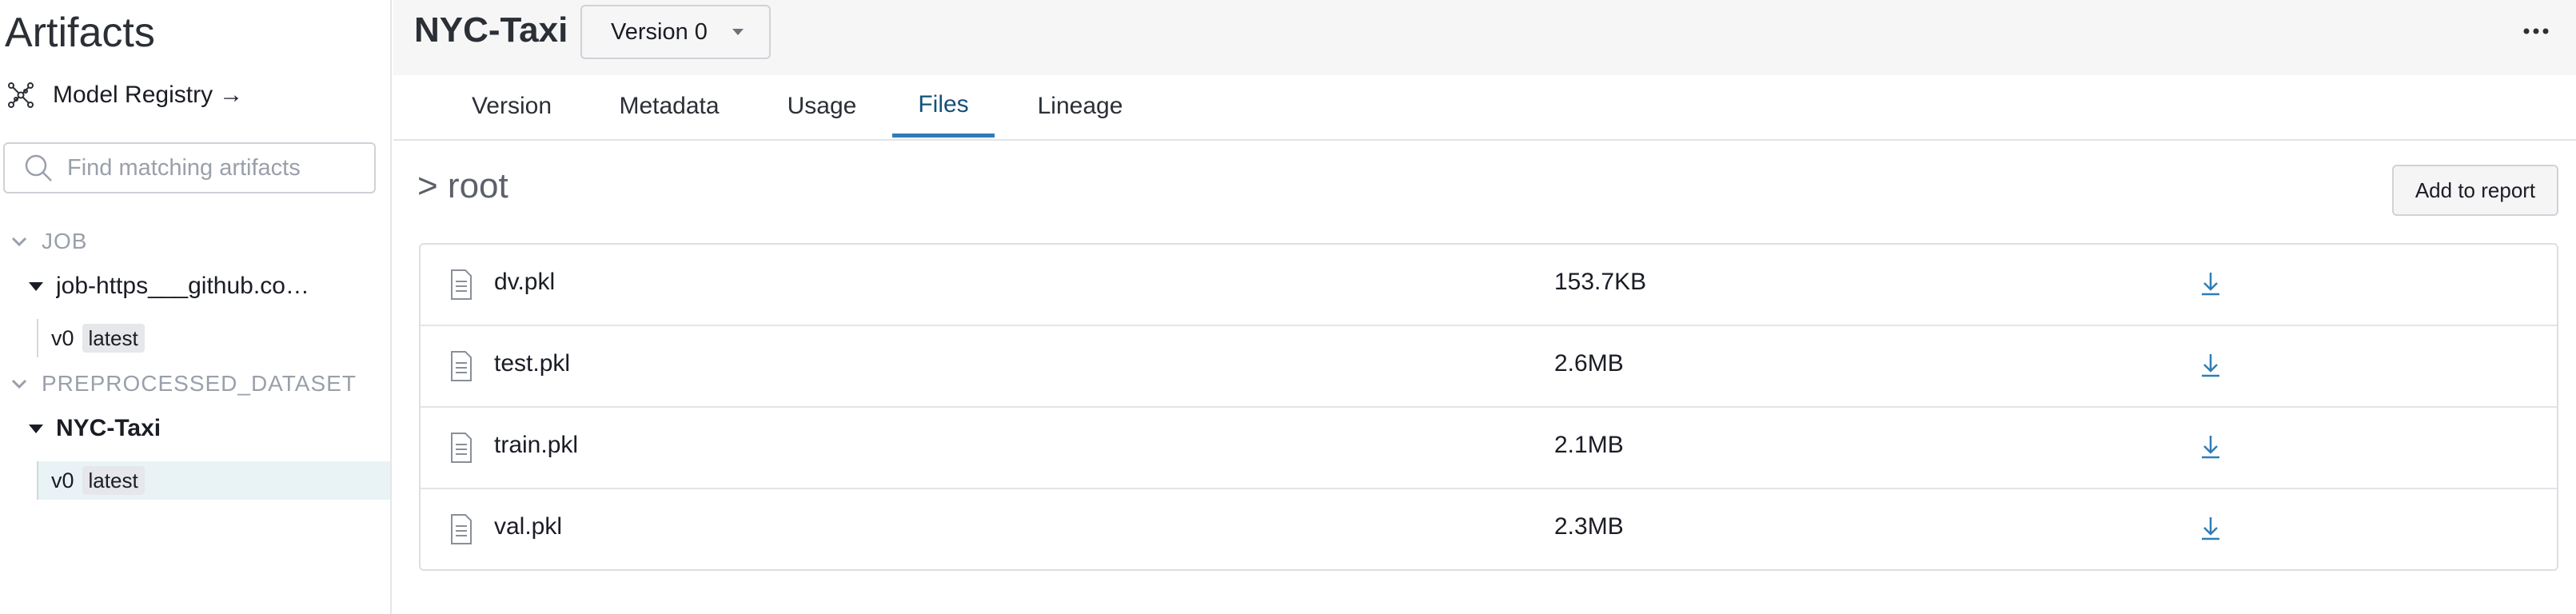 Image resolution: width=2576 pixels, height=614 pixels. What do you see at coordinates (213, 338) in the screenshot?
I see `version-item-job-v0: v0 latest` at bounding box center [213, 338].